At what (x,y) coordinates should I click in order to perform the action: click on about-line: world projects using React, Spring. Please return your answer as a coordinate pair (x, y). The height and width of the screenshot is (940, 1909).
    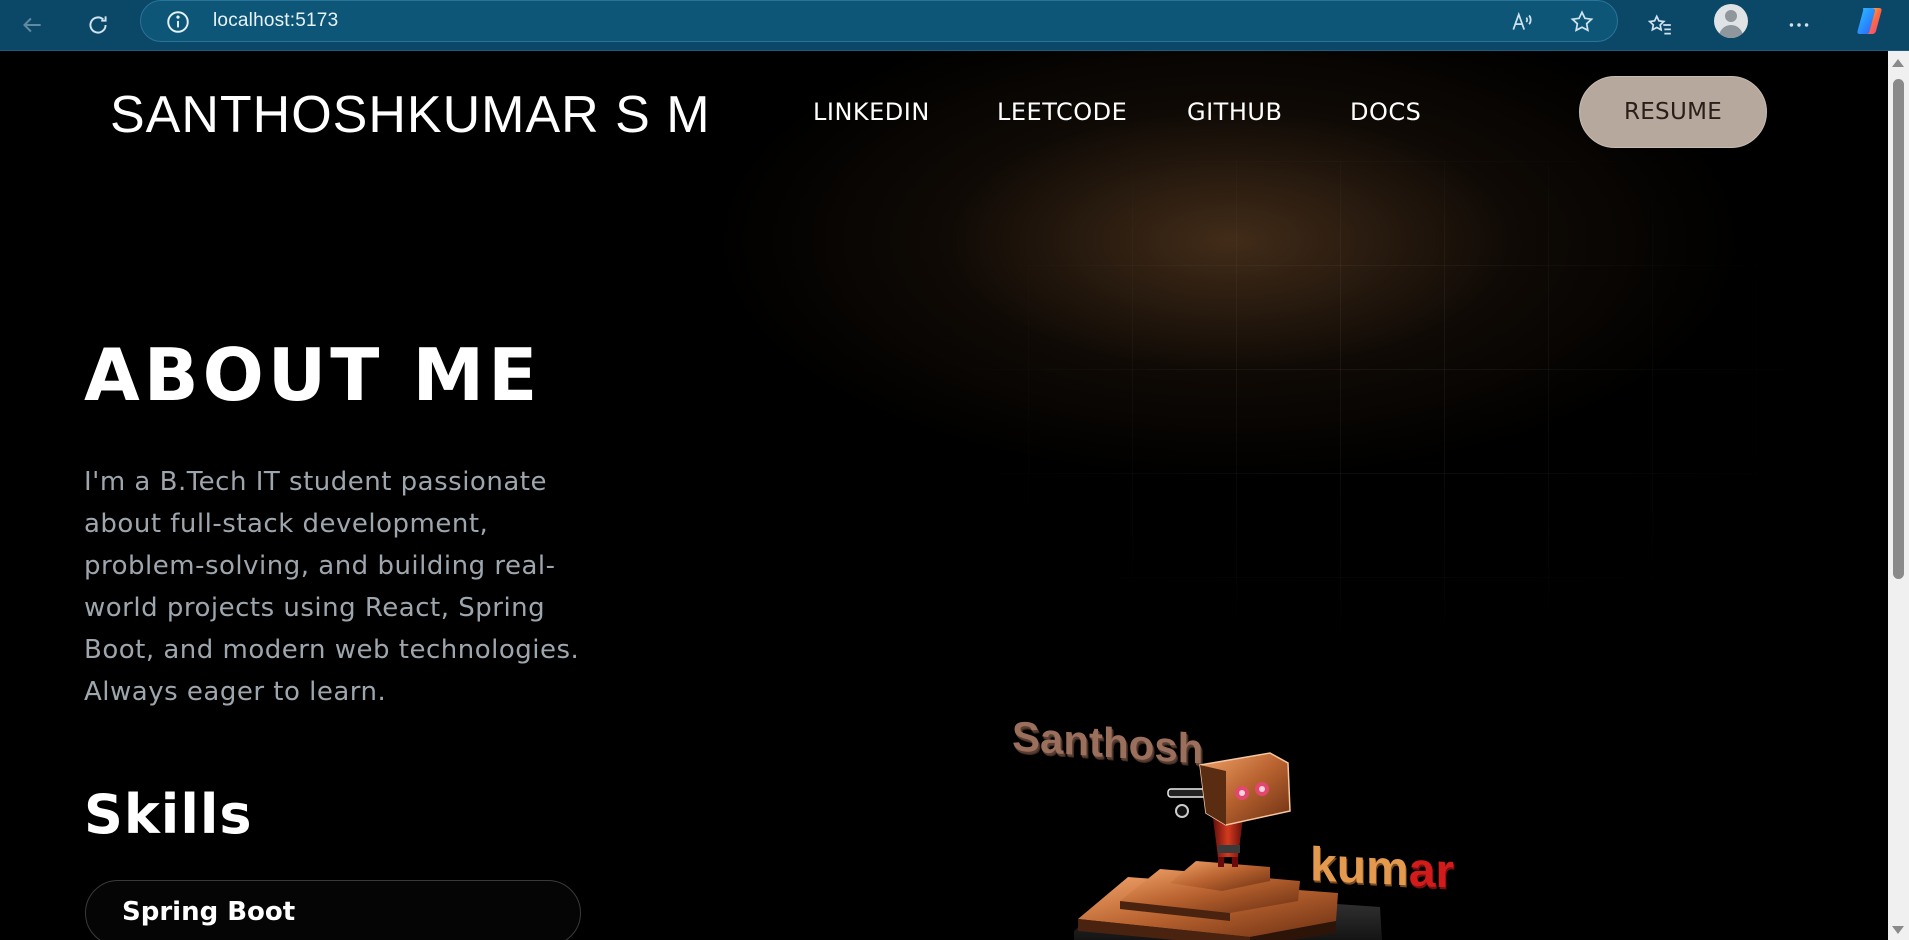
    Looking at the image, I should click on (315, 608).